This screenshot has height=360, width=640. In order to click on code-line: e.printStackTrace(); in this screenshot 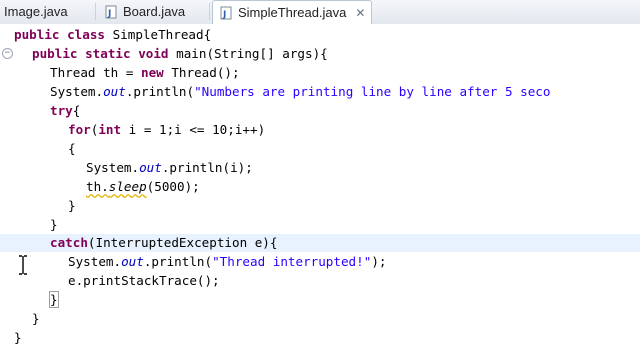, I will do `click(144, 280)`.